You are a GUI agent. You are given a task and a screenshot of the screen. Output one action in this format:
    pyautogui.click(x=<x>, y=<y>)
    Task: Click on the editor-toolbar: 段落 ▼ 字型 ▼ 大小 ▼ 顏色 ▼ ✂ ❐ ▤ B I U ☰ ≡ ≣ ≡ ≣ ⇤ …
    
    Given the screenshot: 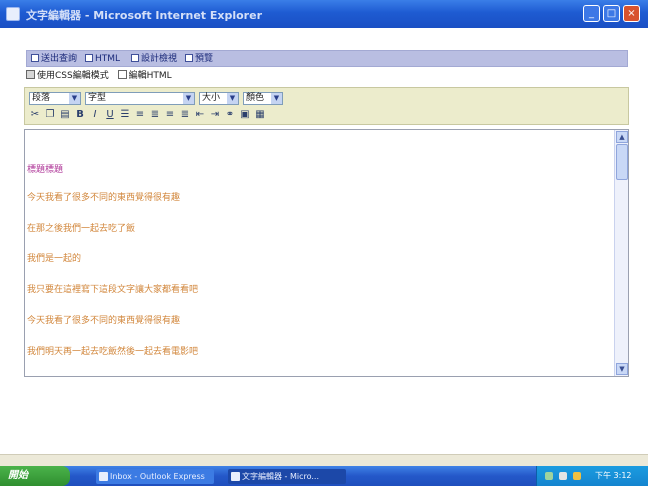 What is the action you would take?
    pyautogui.click(x=326, y=106)
    